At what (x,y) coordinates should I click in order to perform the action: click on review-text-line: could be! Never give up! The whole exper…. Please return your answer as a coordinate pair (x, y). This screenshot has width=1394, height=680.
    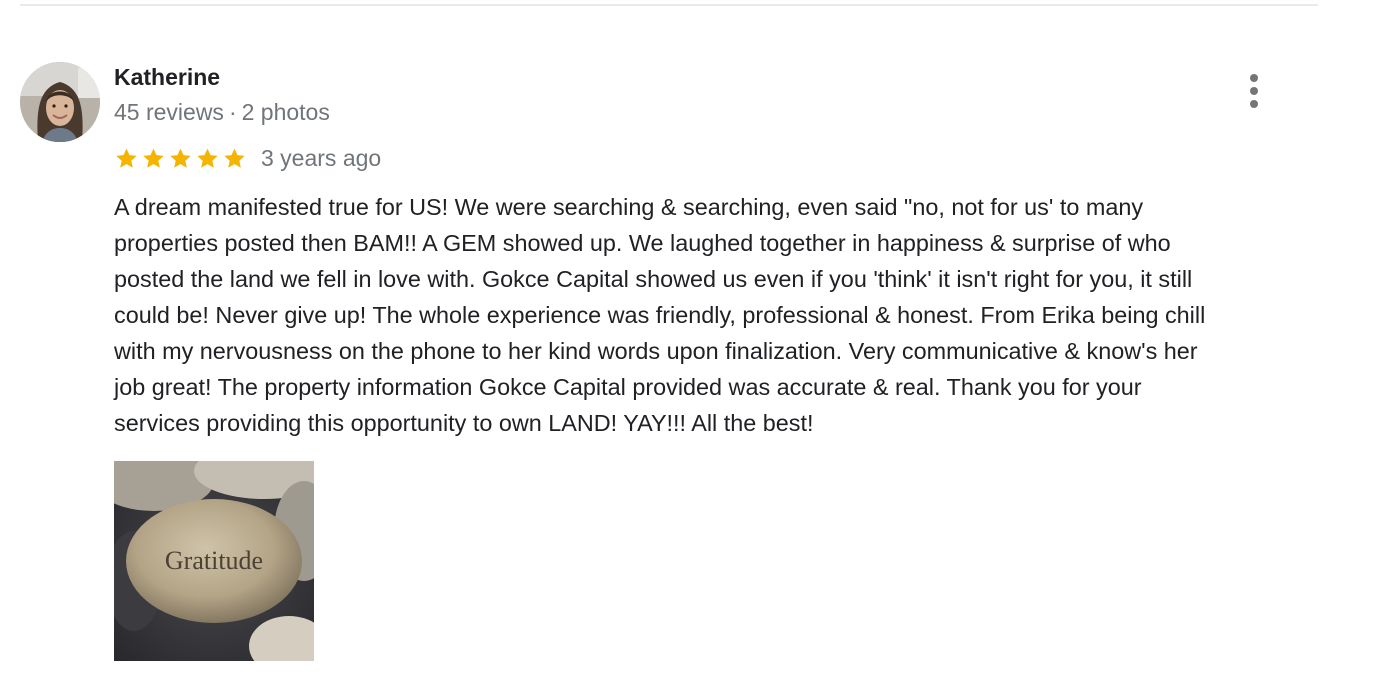
    Looking at the image, I should click on (660, 315).